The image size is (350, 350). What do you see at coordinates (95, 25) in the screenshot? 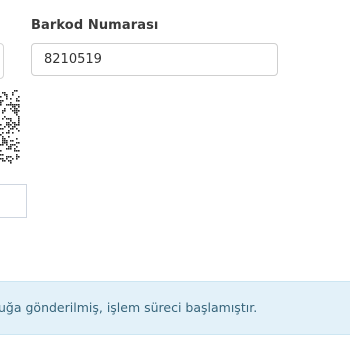
I see `barcode-number-label: Barkod Numarası` at bounding box center [95, 25].